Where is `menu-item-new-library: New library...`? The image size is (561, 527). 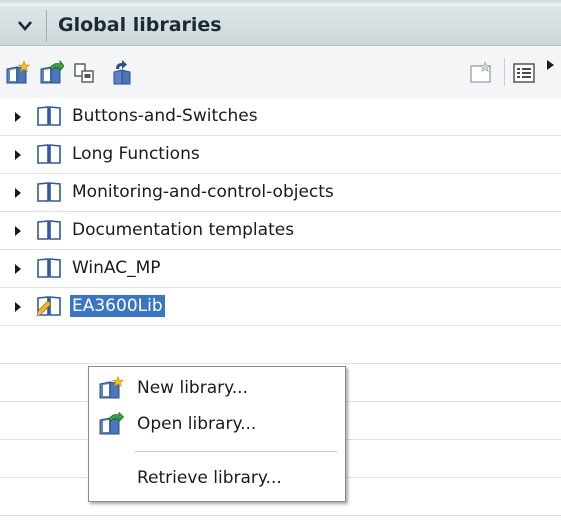 menu-item-new-library: New library... is located at coordinates (217, 388).